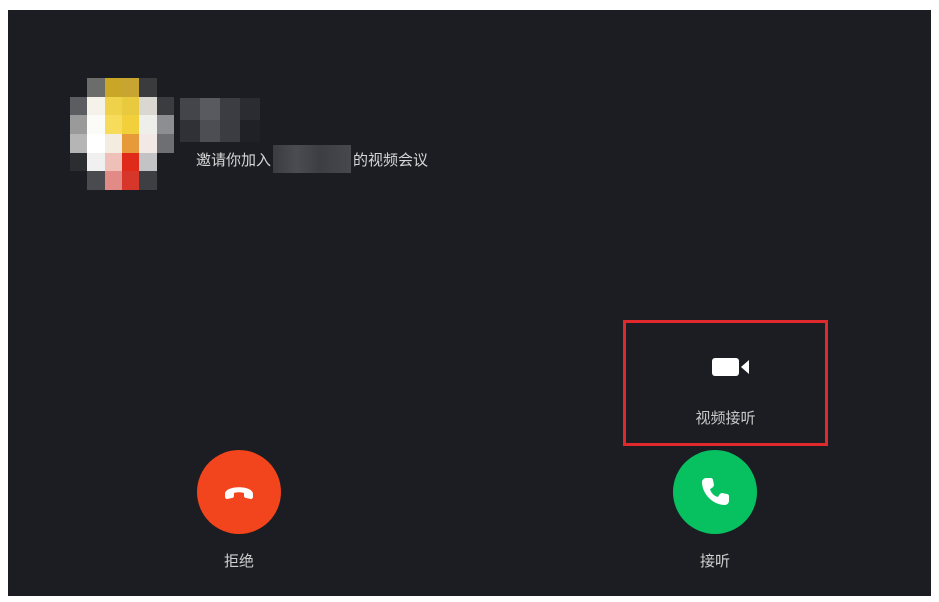  I want to click on meeting-host-redacted, so click(312, 159).